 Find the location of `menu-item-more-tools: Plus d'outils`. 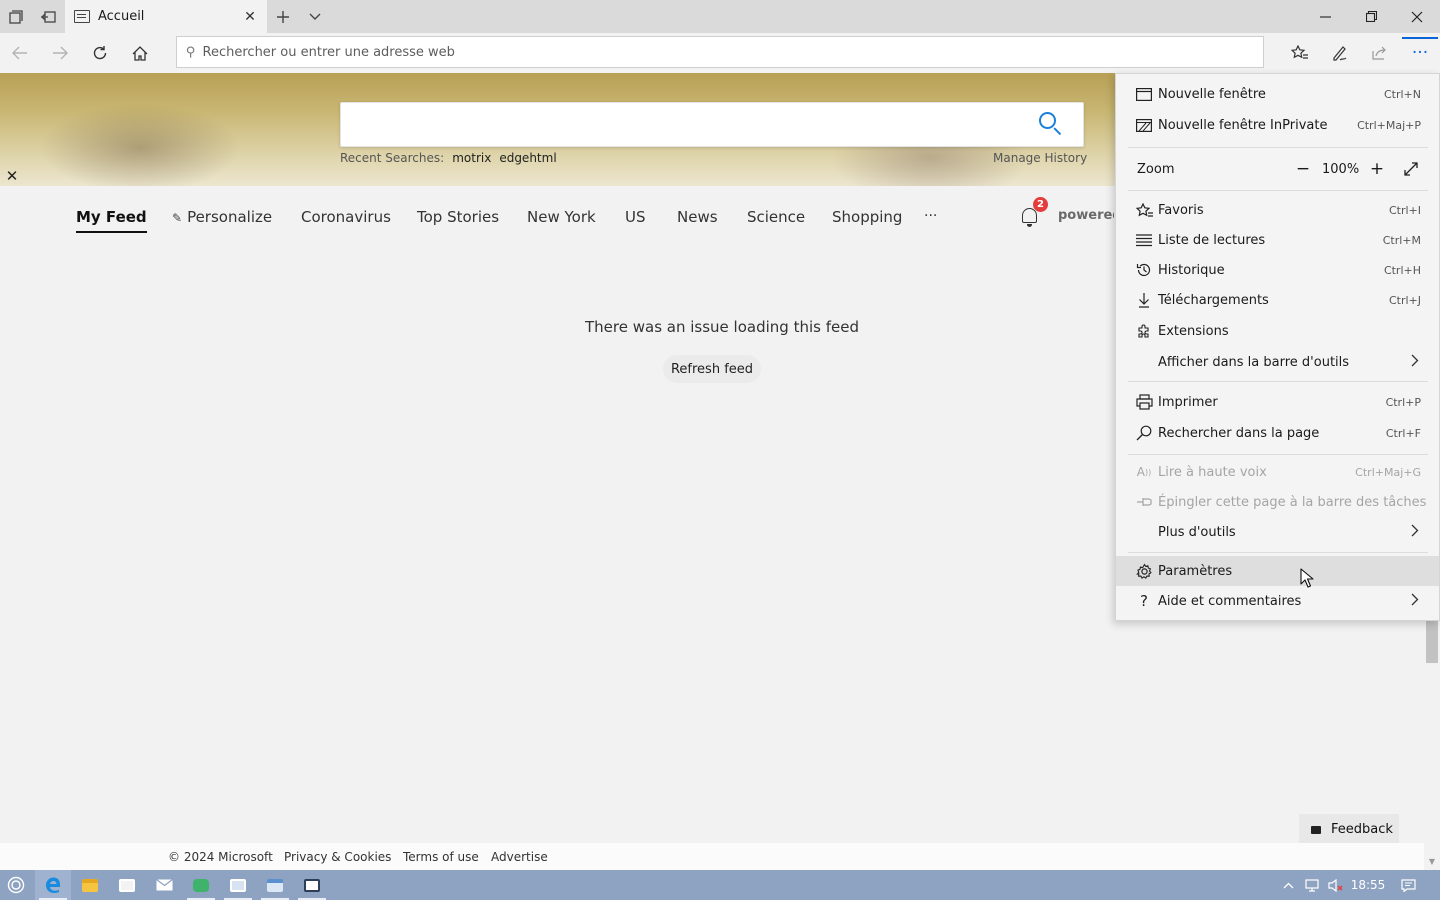

menu-item-more-tools: Plus d'outils is located at coordinates (1277, 532).